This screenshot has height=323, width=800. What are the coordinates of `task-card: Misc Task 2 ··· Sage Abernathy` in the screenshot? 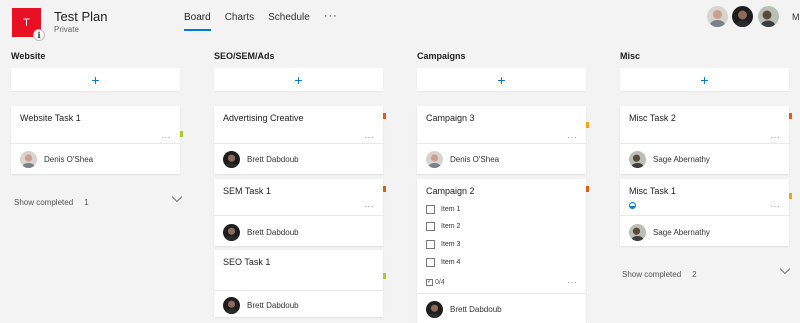 It's located at (706, 140).